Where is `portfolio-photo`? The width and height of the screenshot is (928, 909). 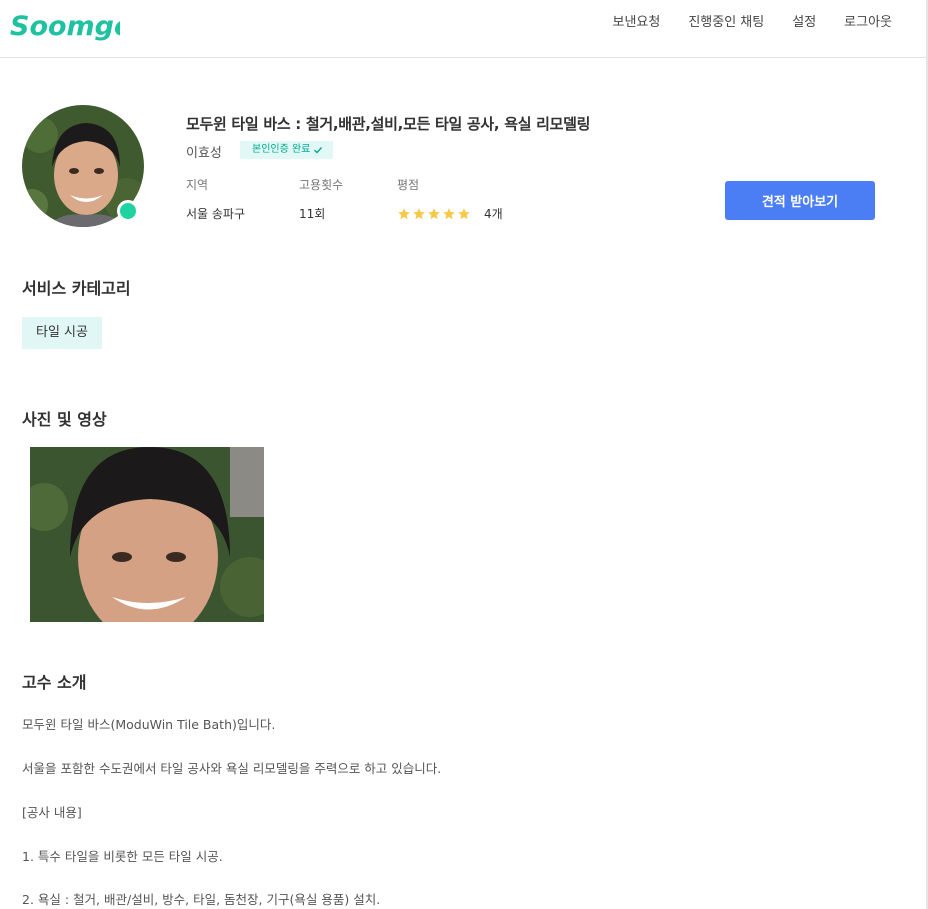 portfolio-photo is located at coordinates (147, 534).